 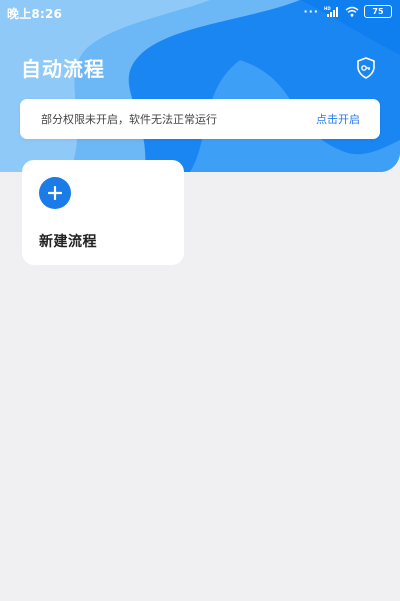 I want to click on new-flow-label: 新建流程, so click(x=68, y=242).